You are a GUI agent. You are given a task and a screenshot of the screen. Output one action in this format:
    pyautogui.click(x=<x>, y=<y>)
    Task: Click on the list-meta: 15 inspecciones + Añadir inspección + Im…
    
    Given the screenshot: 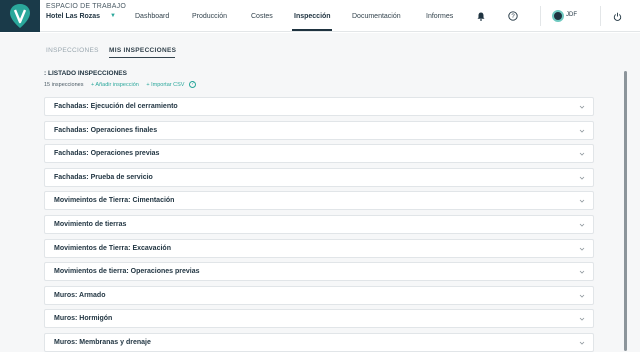 What is the action you would take?
    pyautogui.click(x=120, y=84)
    